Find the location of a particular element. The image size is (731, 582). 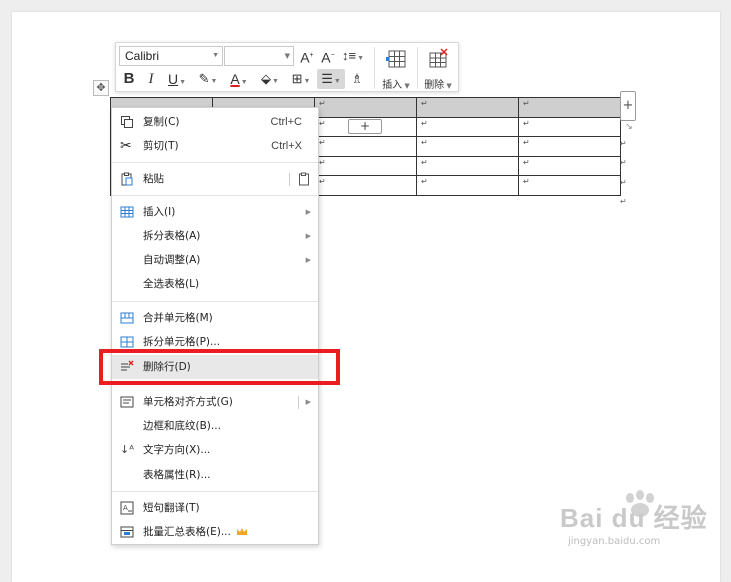

increase-font-icon: A is located at coordinates (305, 57).